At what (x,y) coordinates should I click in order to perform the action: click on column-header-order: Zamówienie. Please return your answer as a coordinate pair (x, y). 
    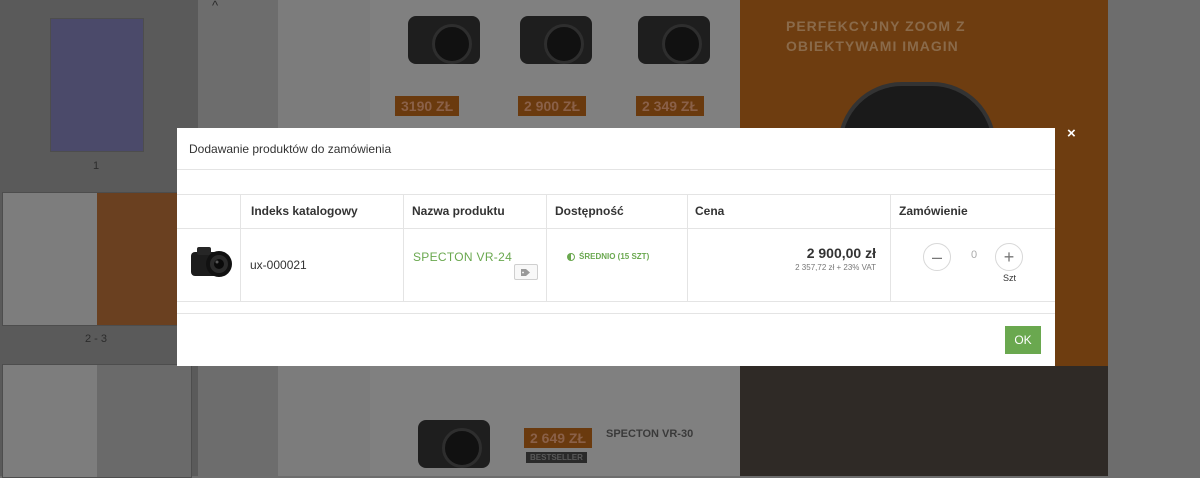
    Looking at the image, I should click on (933, 211).